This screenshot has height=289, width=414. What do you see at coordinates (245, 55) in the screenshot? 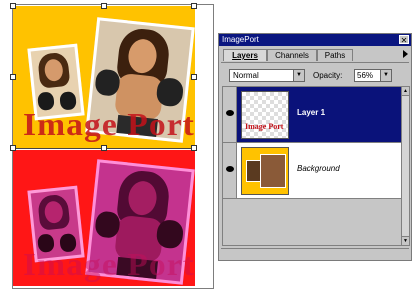
I see `tab-layers: Layers` at bounding box center [245, 55].